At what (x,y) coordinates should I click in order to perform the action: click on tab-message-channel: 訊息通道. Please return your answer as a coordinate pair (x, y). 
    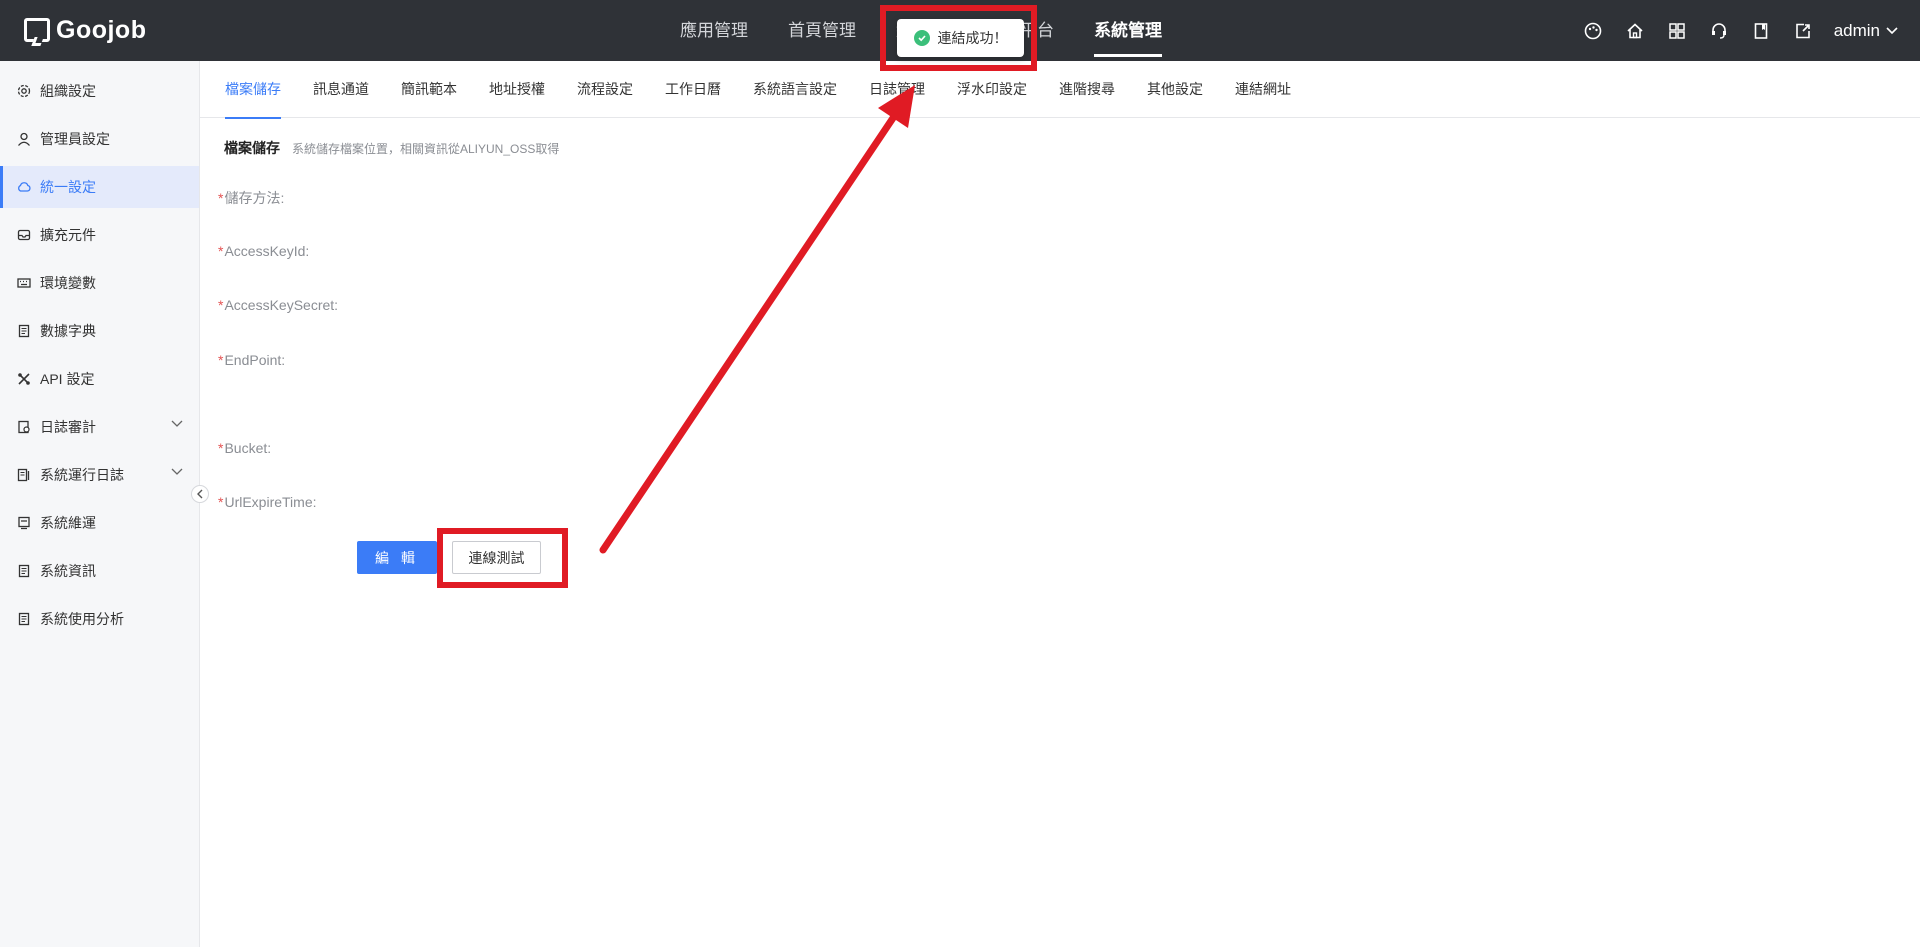
    Looking at the image, I should click on (341, 89).